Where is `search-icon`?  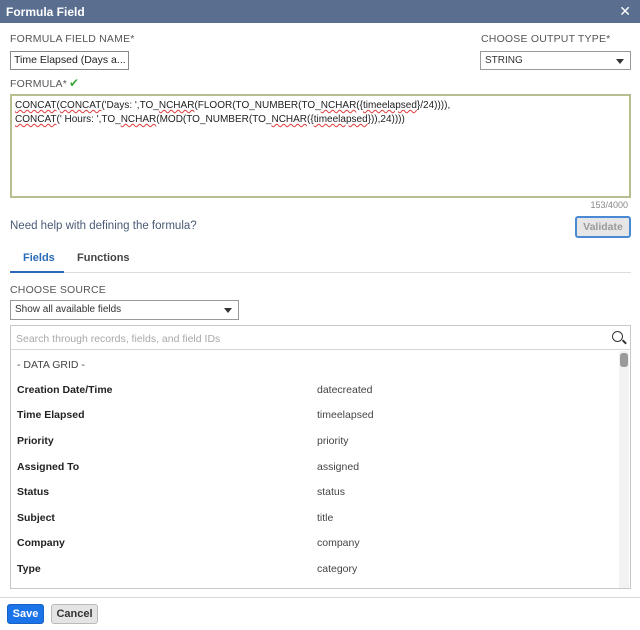 search-icon is located at coordinates (617, 336).